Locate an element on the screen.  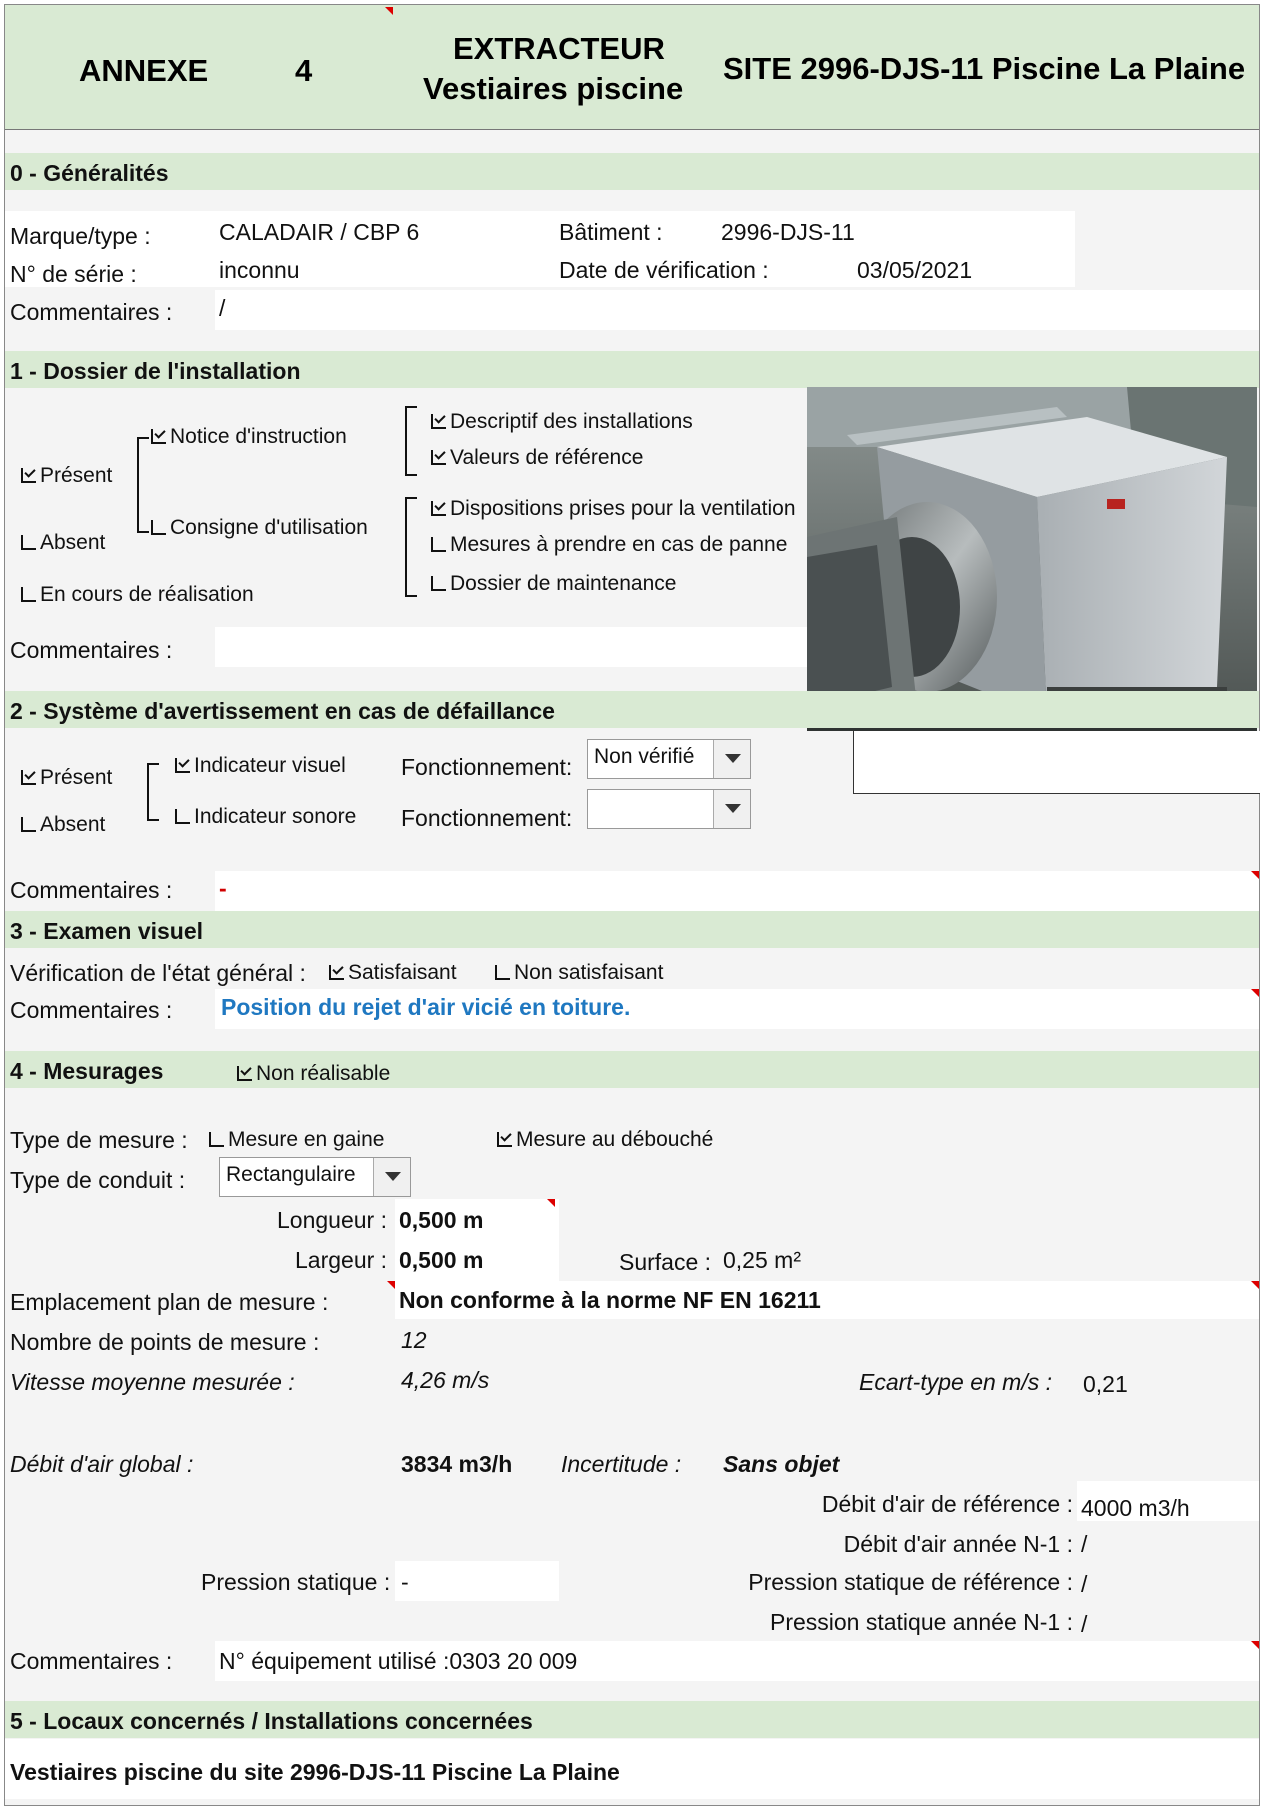
checkbox-mesures-panne: Mesures à prendre en cas de panne is located at coordinates (609, 545).